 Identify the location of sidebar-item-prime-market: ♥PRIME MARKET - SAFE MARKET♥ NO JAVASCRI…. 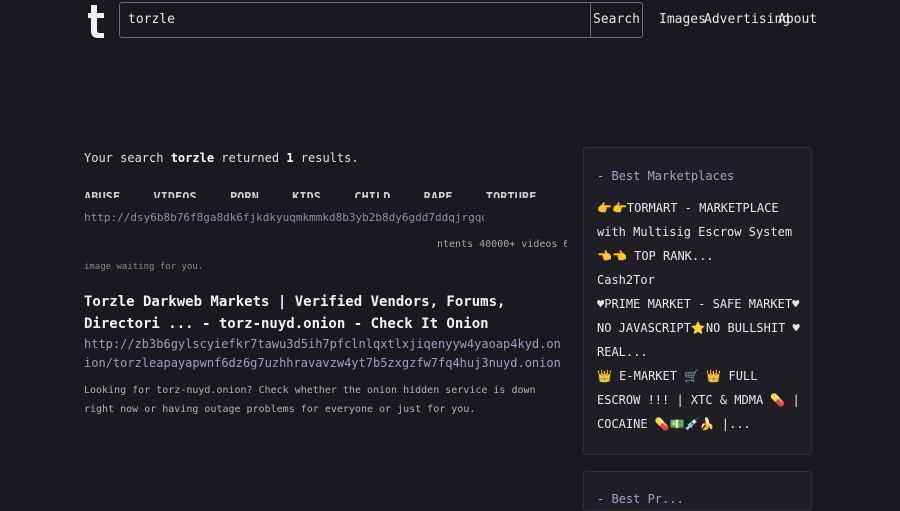
(699, 328).